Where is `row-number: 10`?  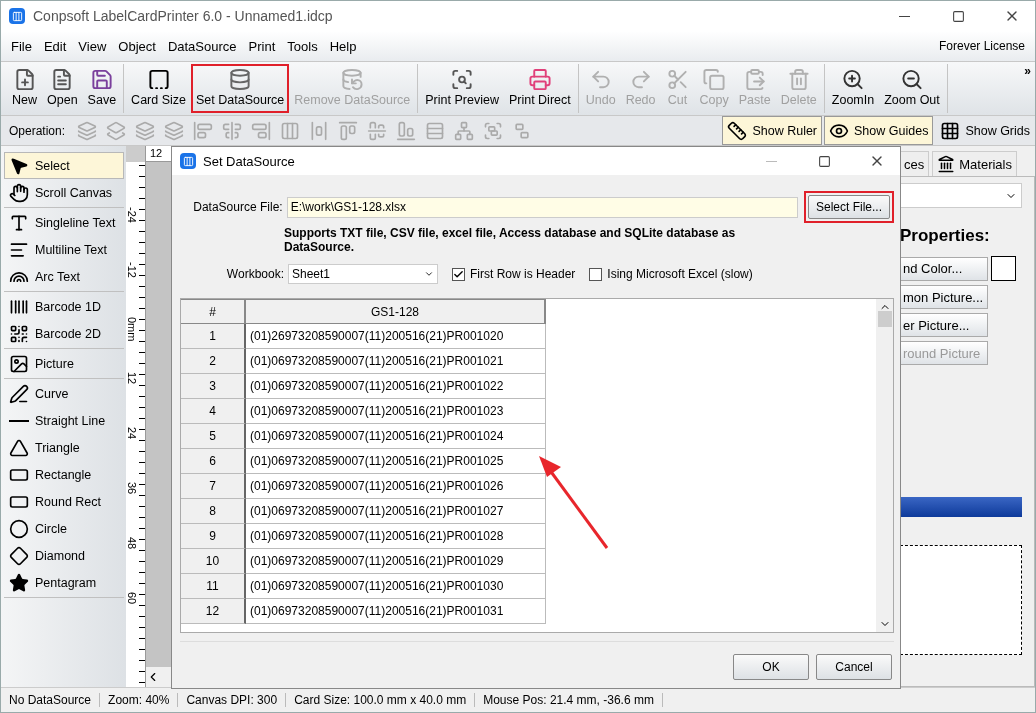
row-number: 10 is located at coordinates (213, 561).